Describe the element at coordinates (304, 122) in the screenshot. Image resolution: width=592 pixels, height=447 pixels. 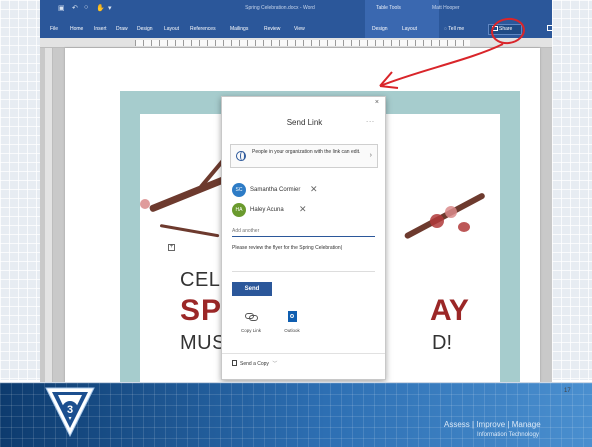
I see `dialog-title: Send Link` at that location.